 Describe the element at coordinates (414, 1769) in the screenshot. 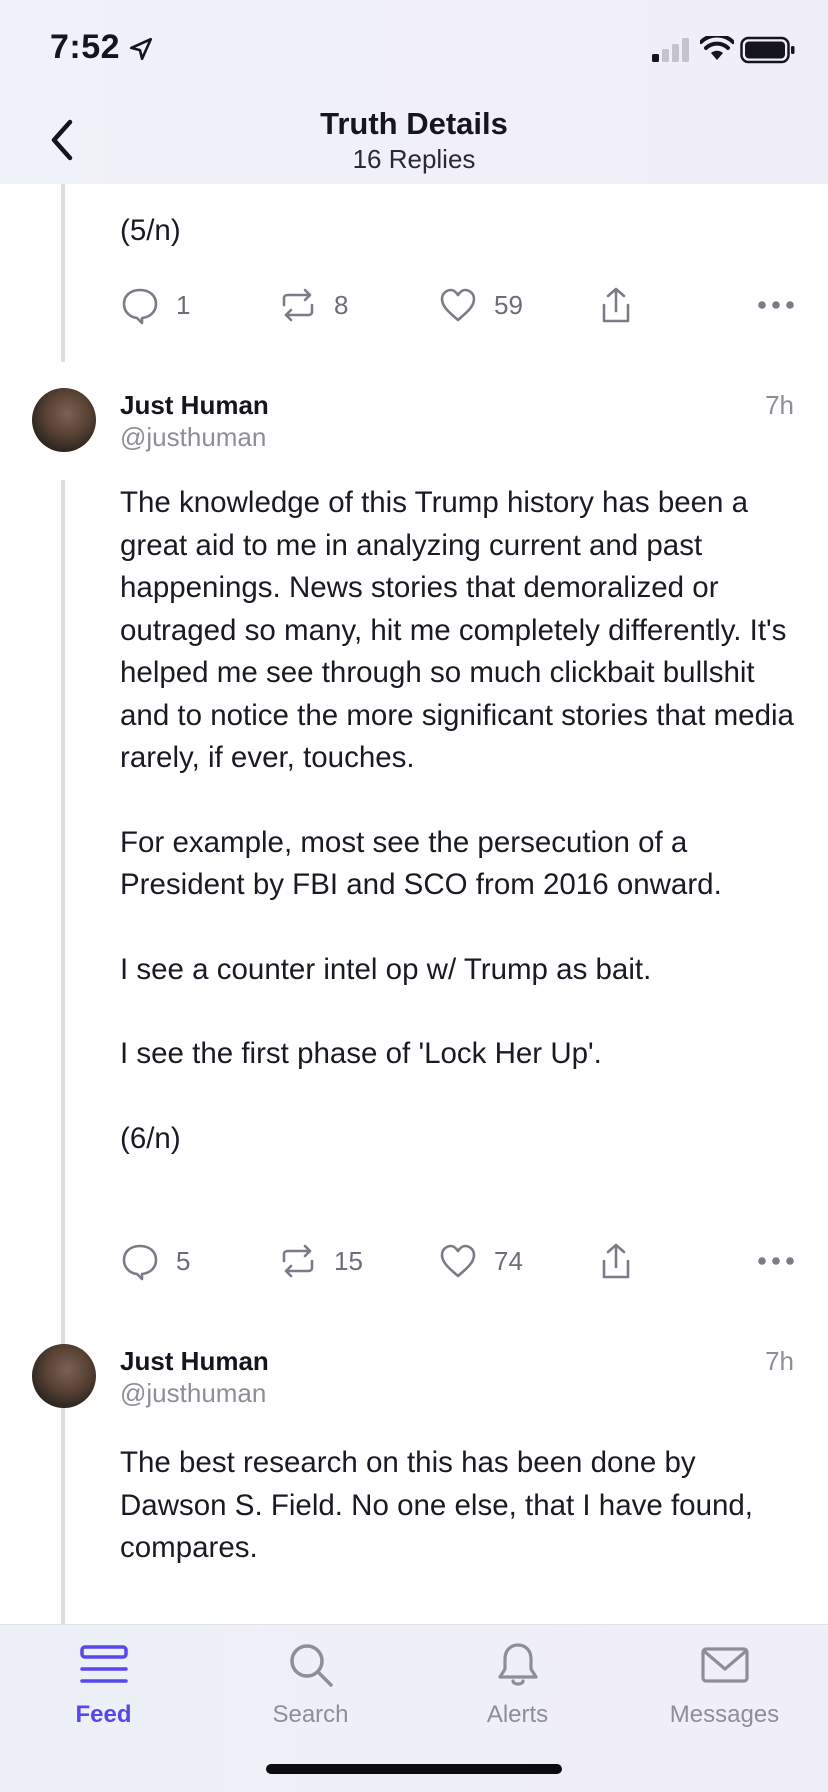

I see `home-indicator` at that location.